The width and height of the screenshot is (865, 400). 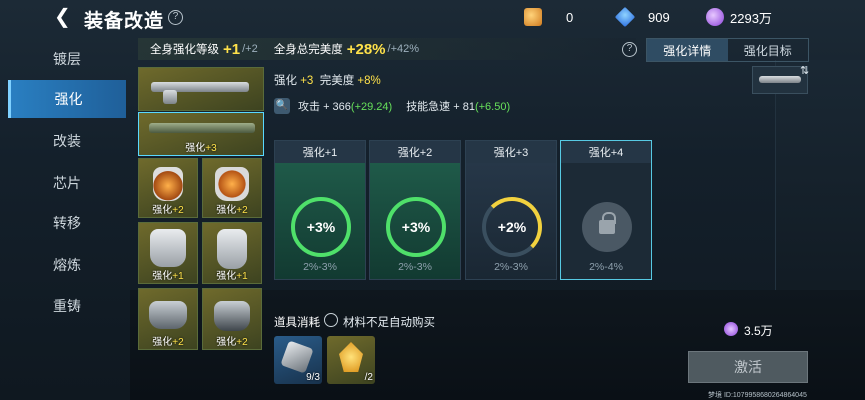 I want to click on material-slot: 9/3, so click(x=298, y=360).